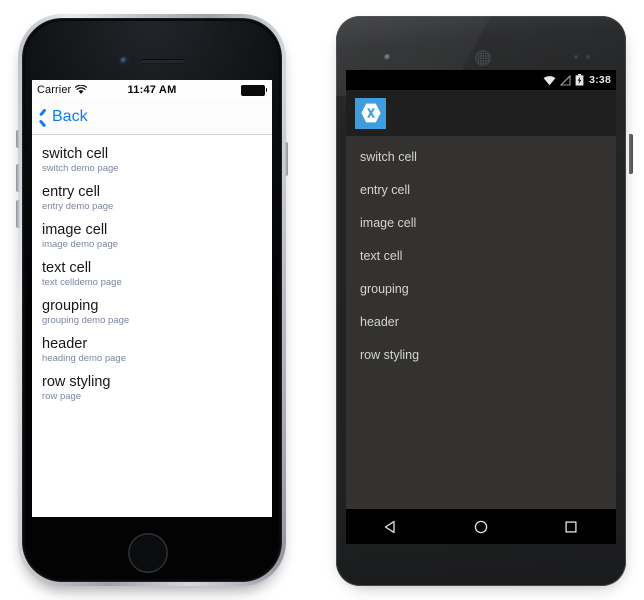 The height and width of the screenshot is (600, 644). What do you see at coordinates (391, 526) in the screenshot?
I see `nav-back-triangle-icon` at bounding box center [391, 526].